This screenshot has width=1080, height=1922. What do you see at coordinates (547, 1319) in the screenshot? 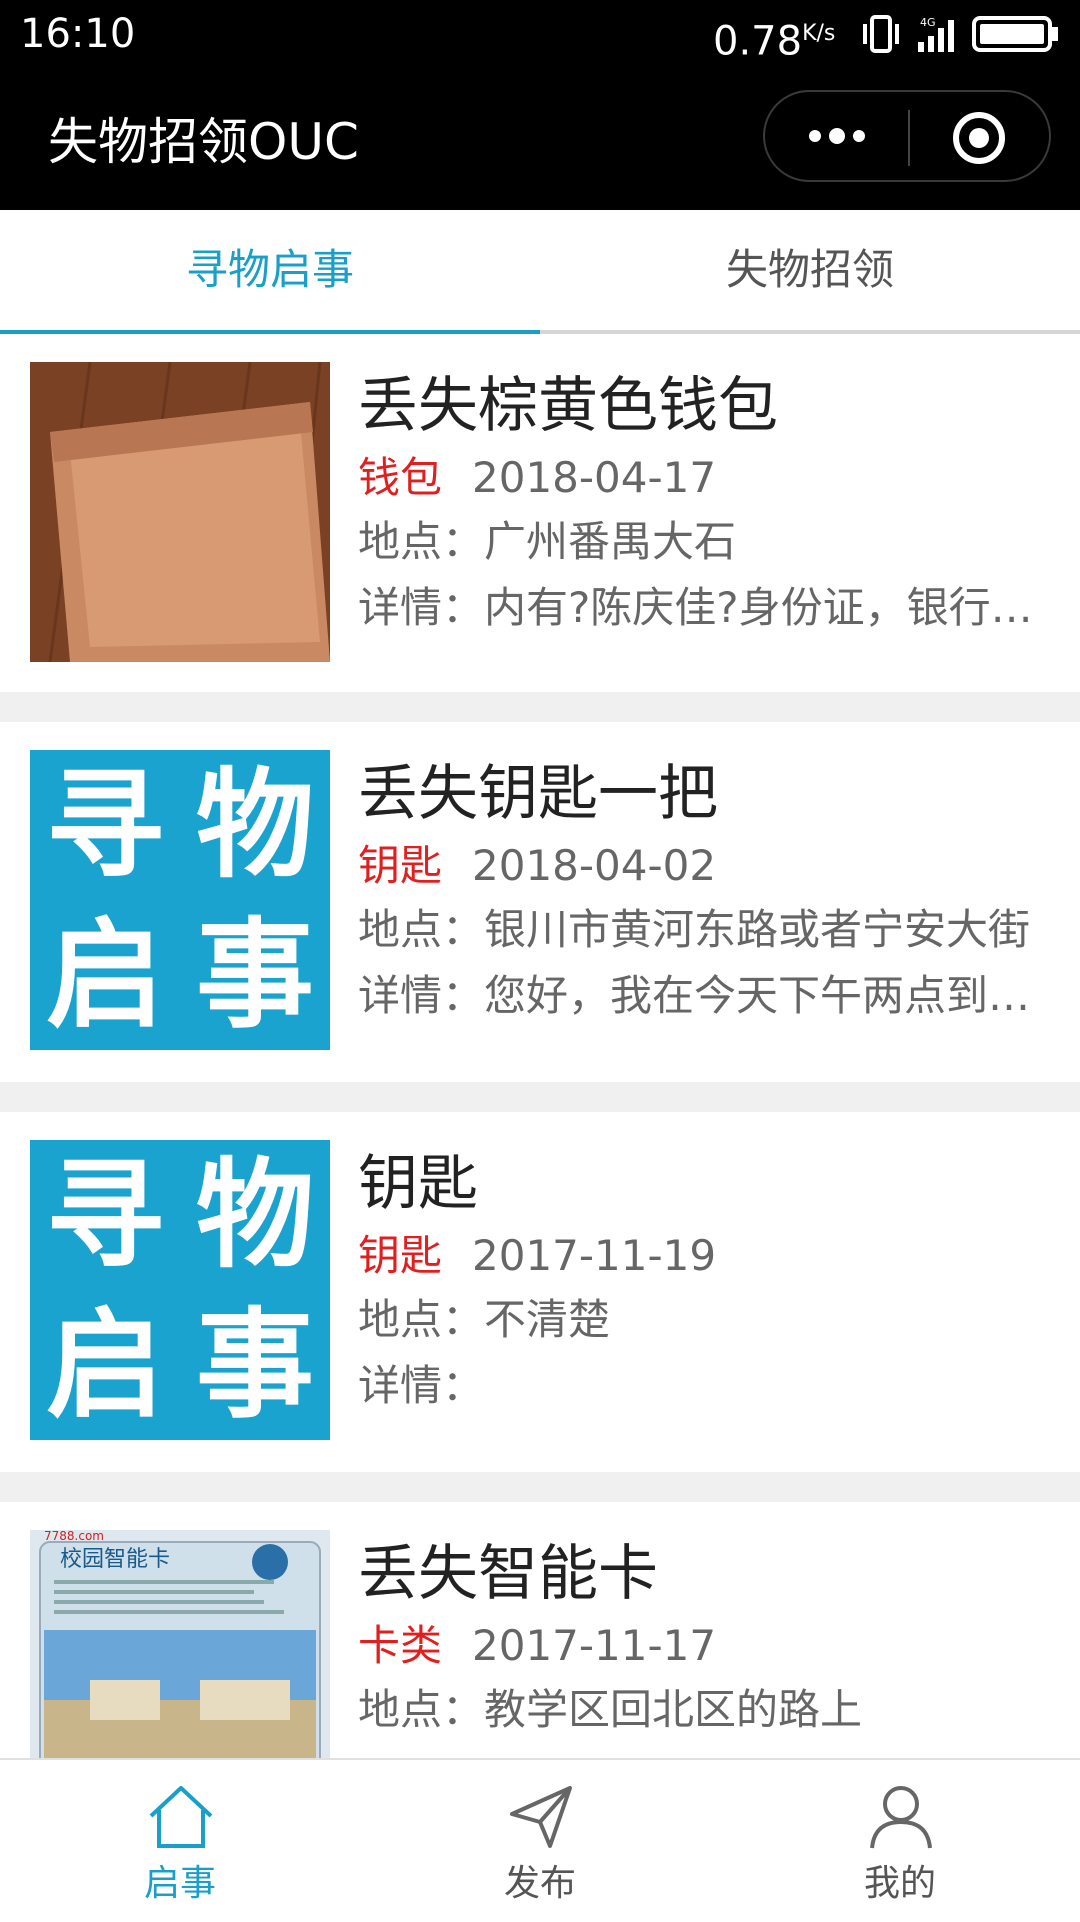
I see `location-value: 不清楚` at bounding box center [547, 1319].